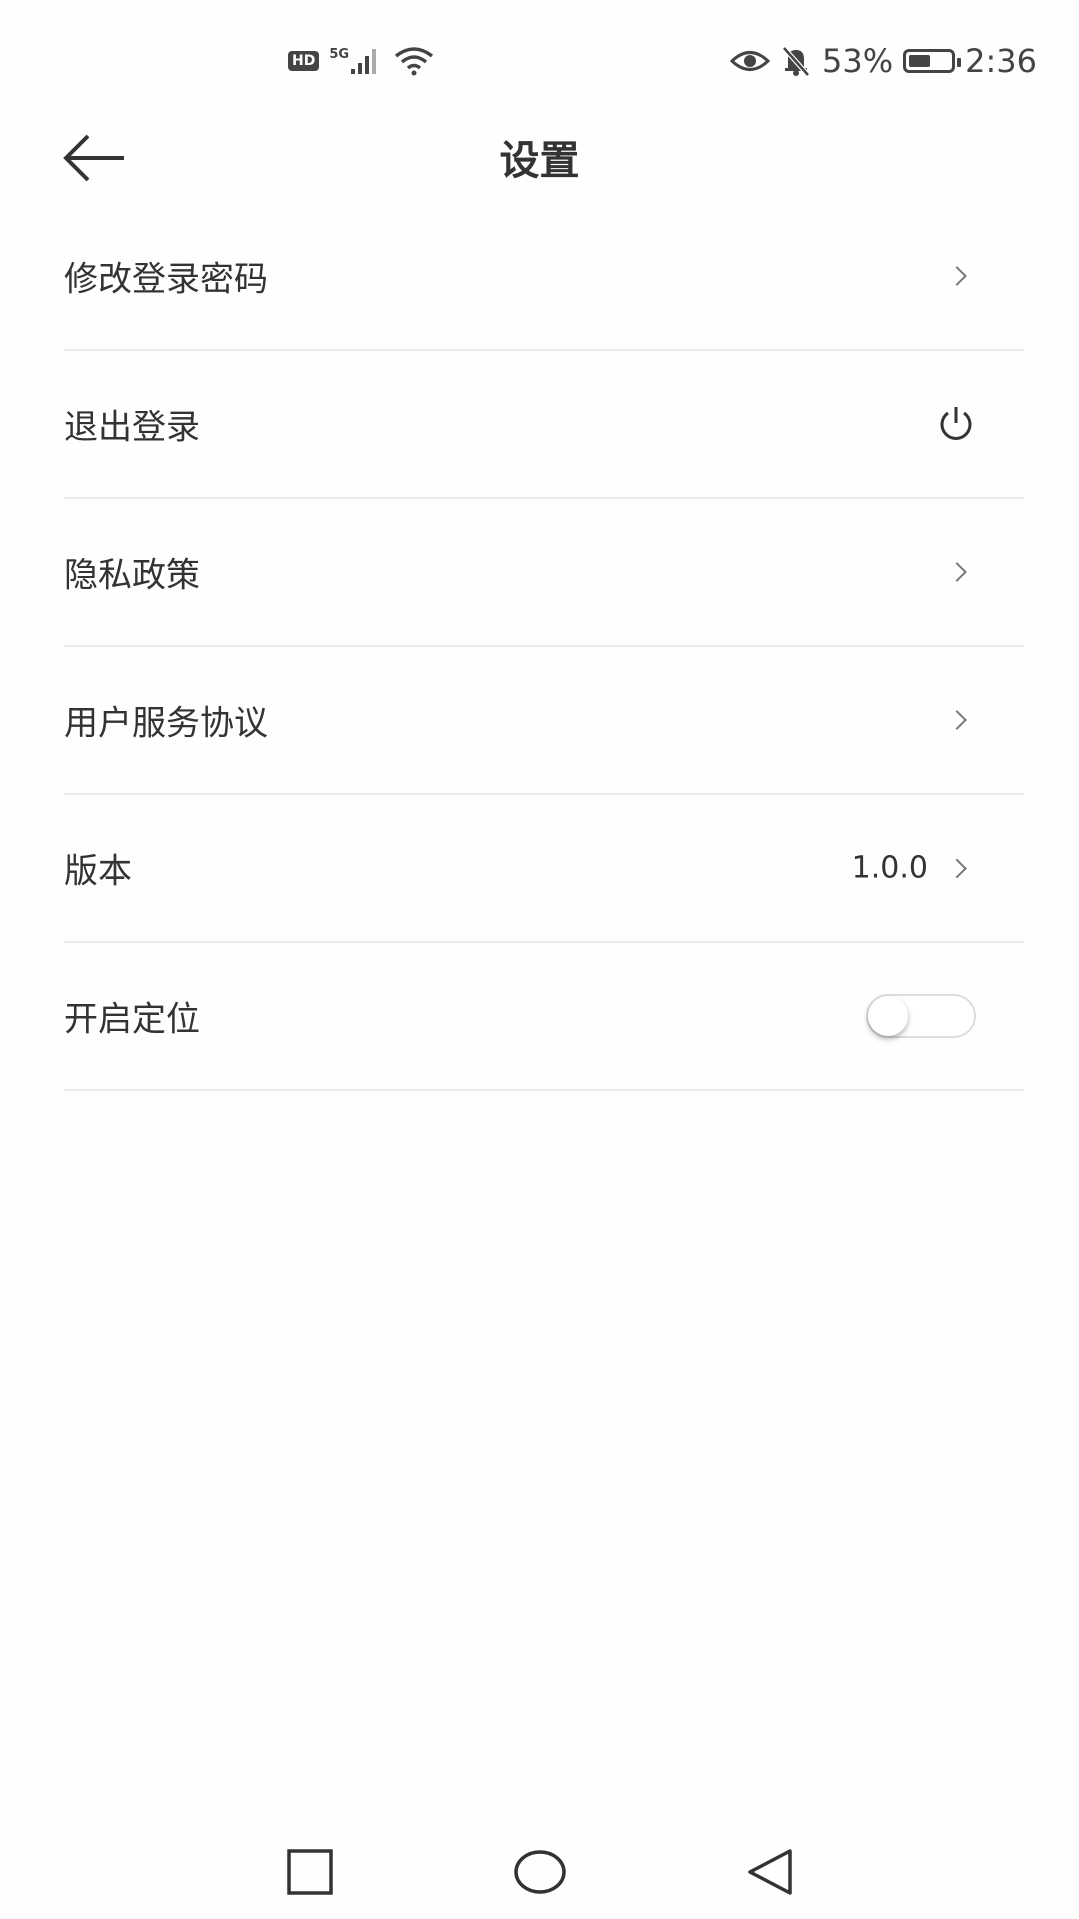  Describe the element at coordinates (132, 427) in the screenshot. I see `item-label: 退出登录` at that location.